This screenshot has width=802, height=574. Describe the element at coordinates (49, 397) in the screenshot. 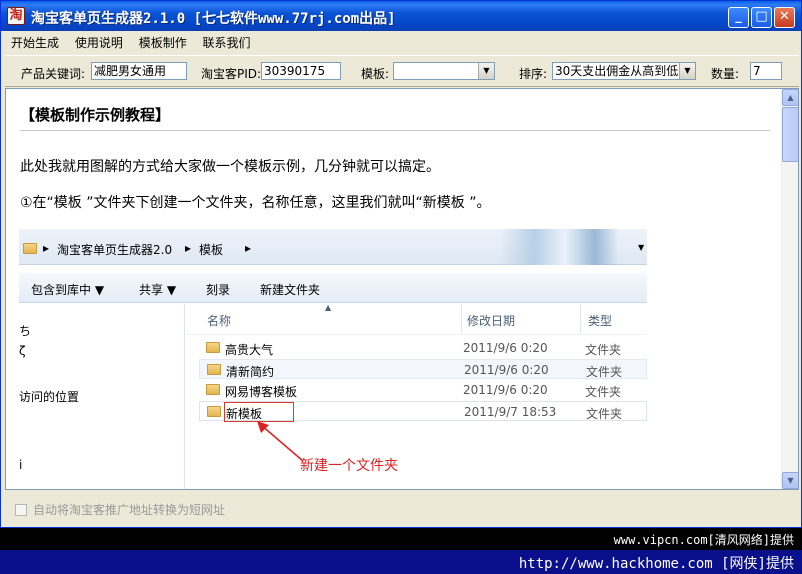

I see `nav-item-recent-places: 访问的位置` at that location.